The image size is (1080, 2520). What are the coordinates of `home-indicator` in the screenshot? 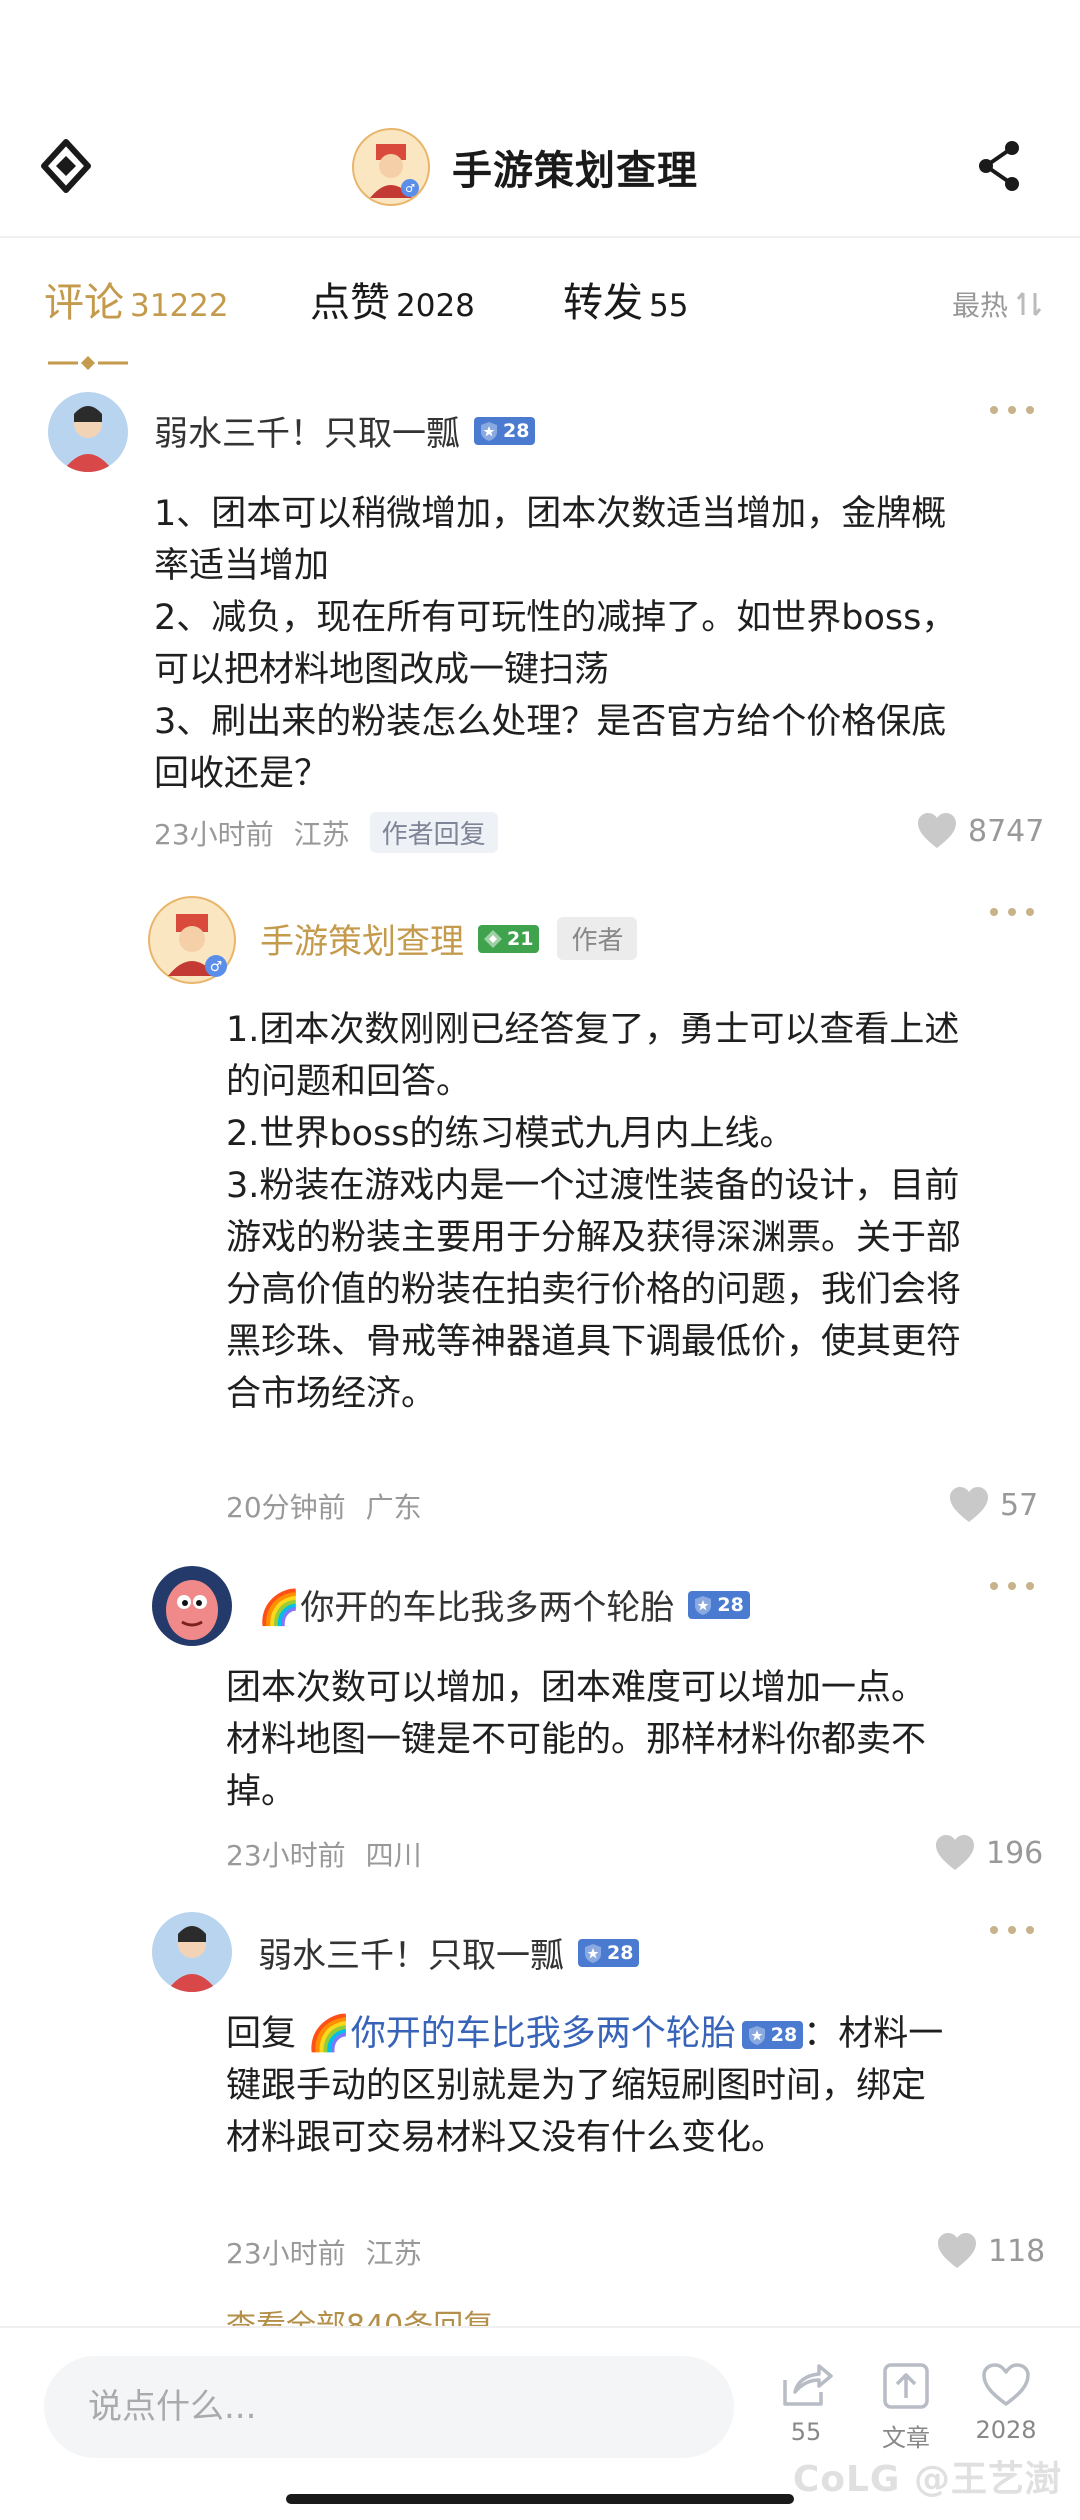 It's located at (540, 2499).